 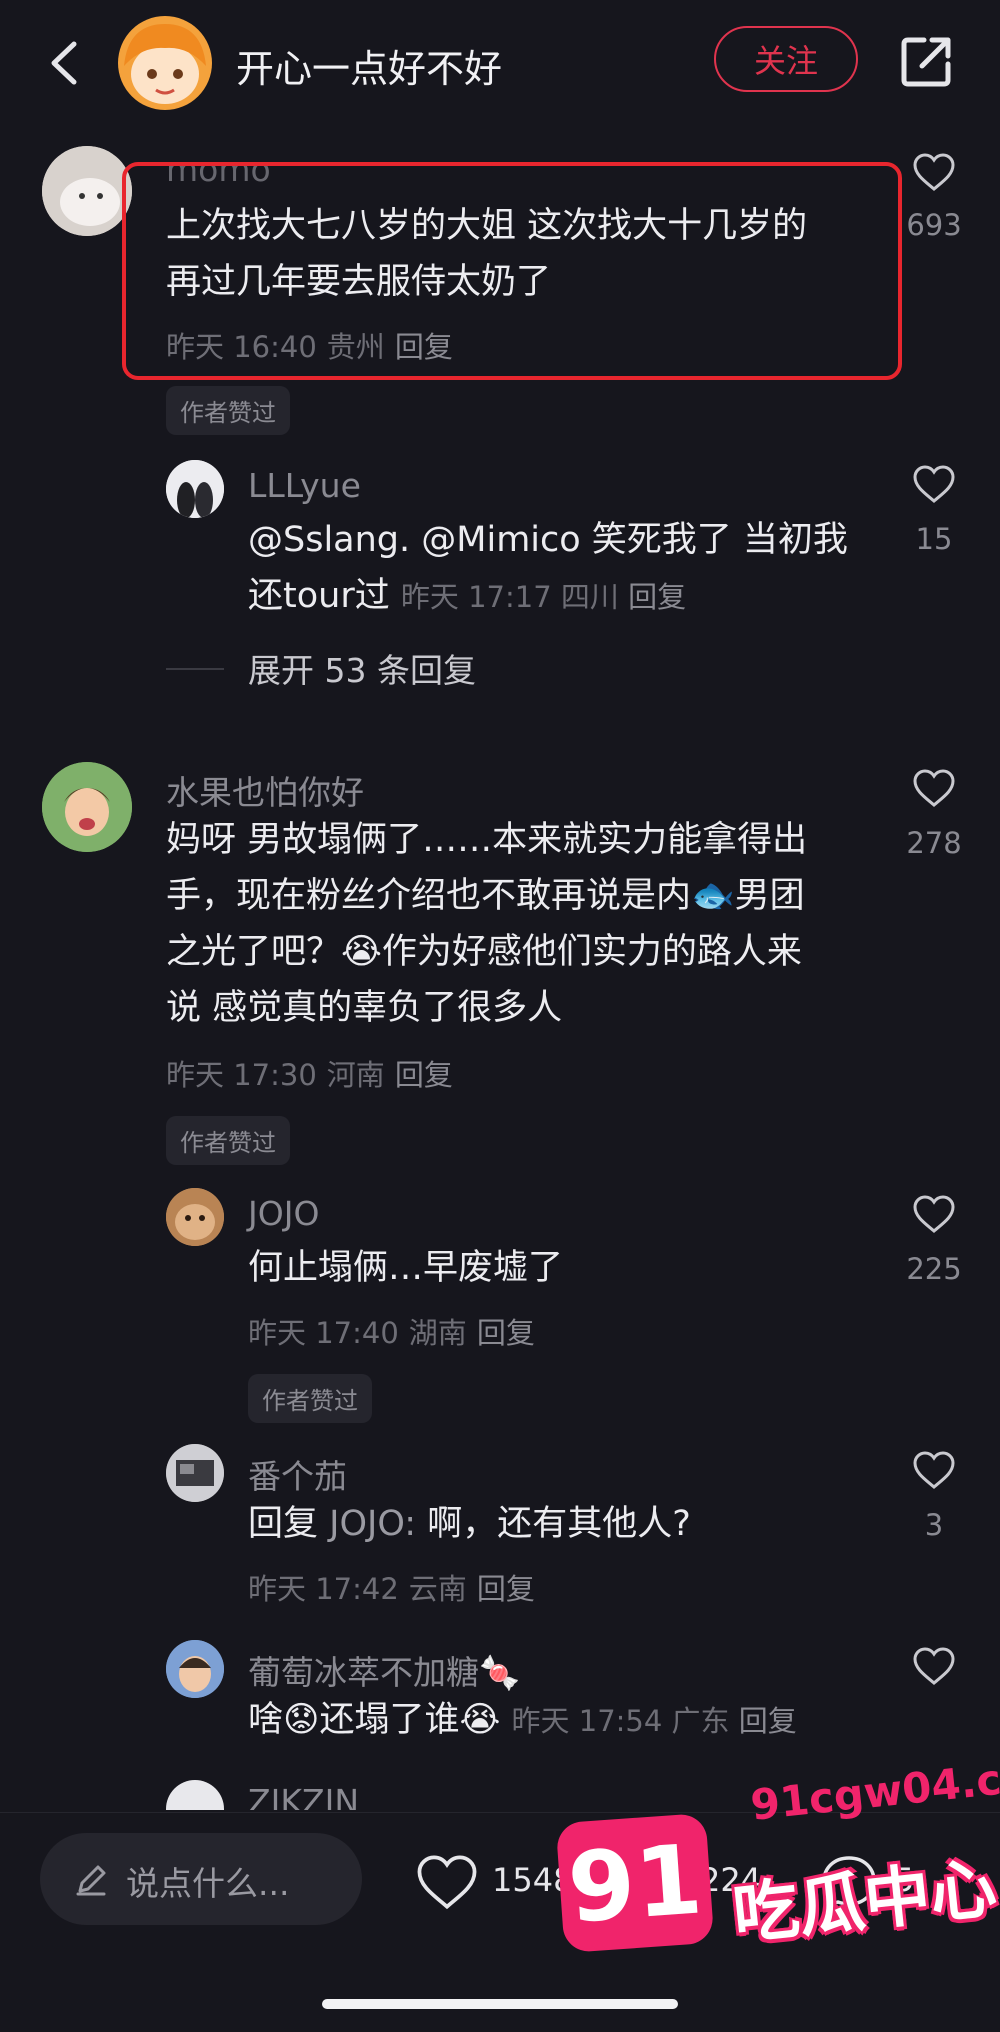 I want to click on watermark: 91cgw04.com 91 吃瓜中心, so click(x=777, y=1853).